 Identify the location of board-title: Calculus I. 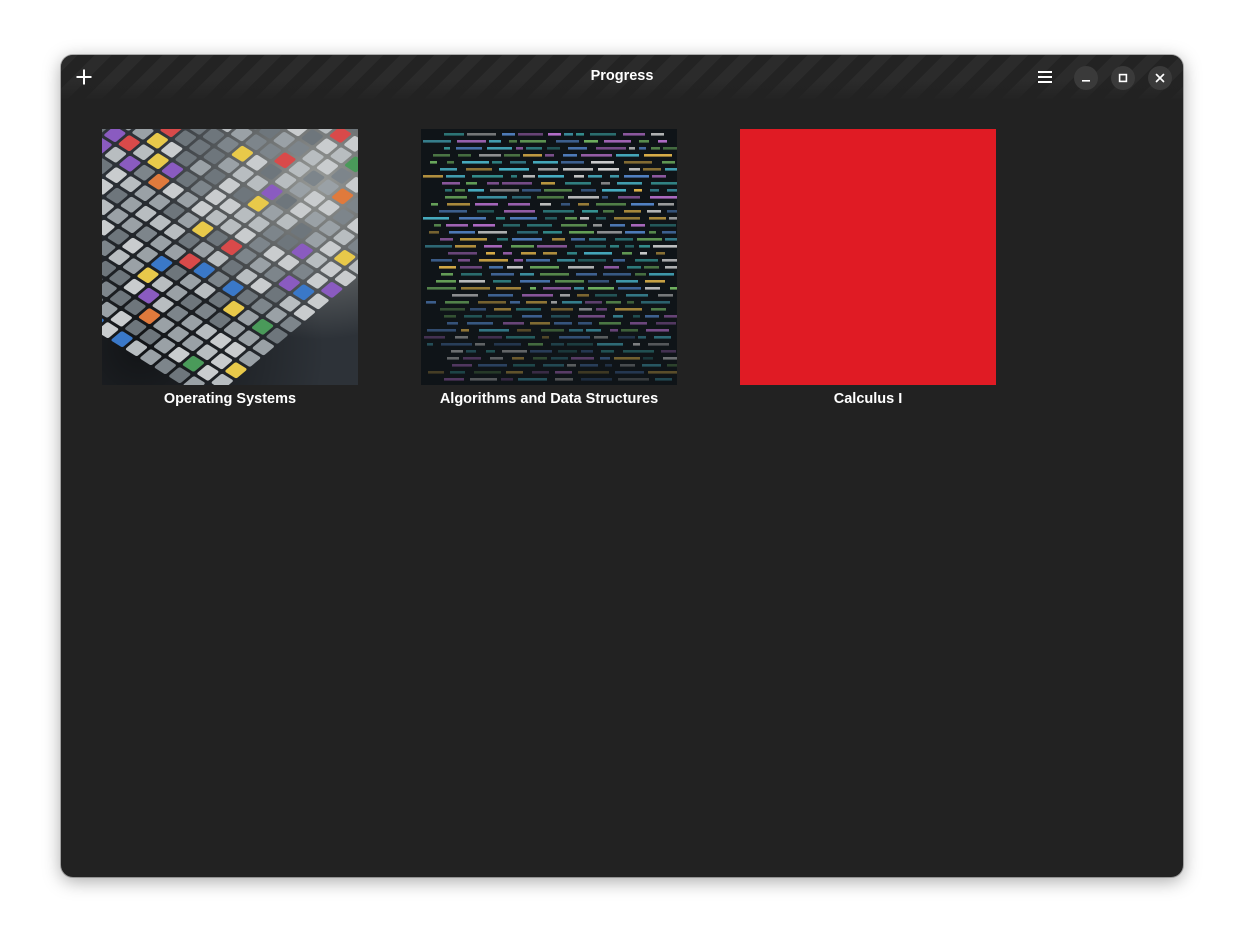
(868, 399).